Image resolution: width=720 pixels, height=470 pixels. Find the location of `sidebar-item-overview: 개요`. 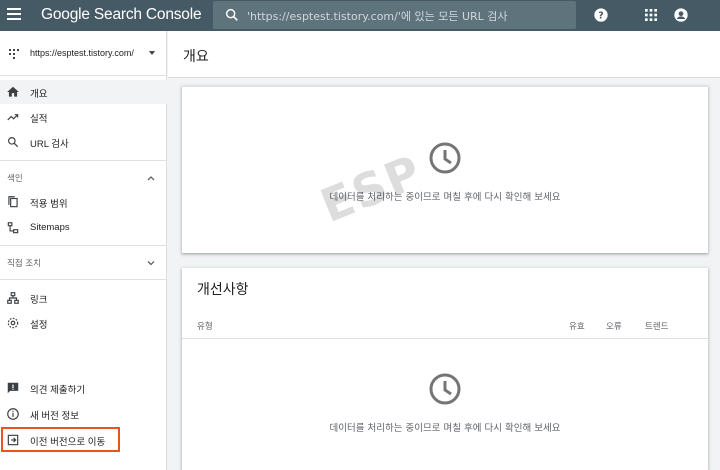

sidebar-item-overview: 개요 is located at coordinates (83, 92).